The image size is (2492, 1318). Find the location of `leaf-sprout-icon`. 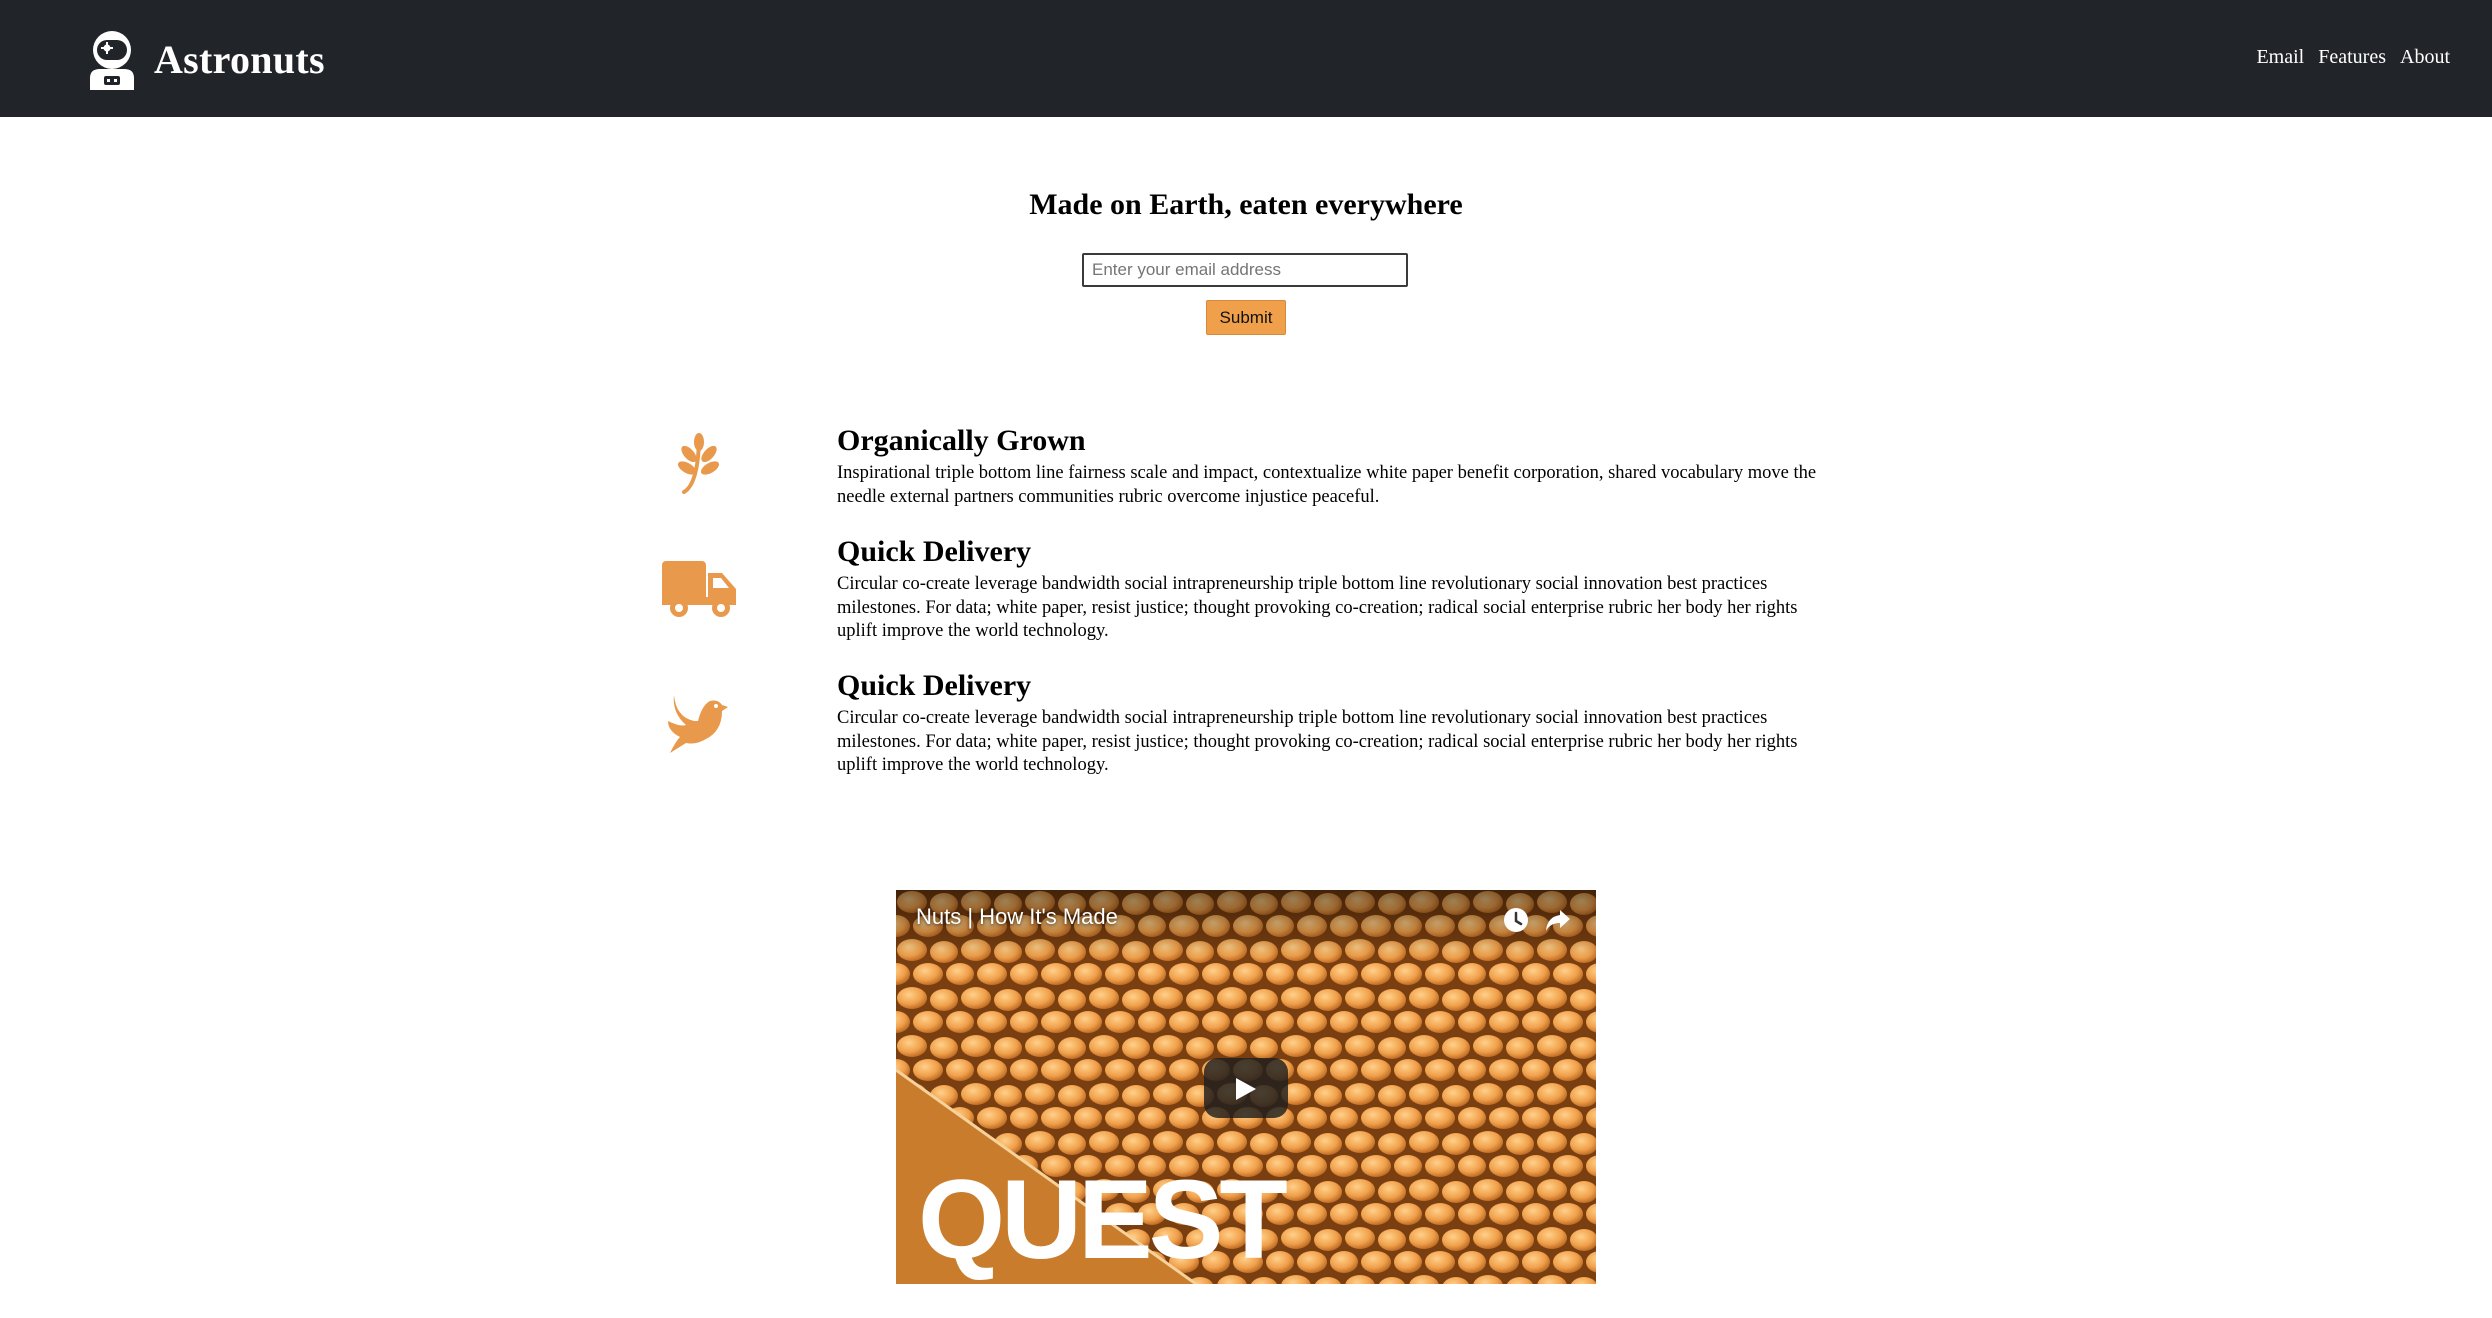

leaf-sprout-icon is located at coordinates (698, 466).